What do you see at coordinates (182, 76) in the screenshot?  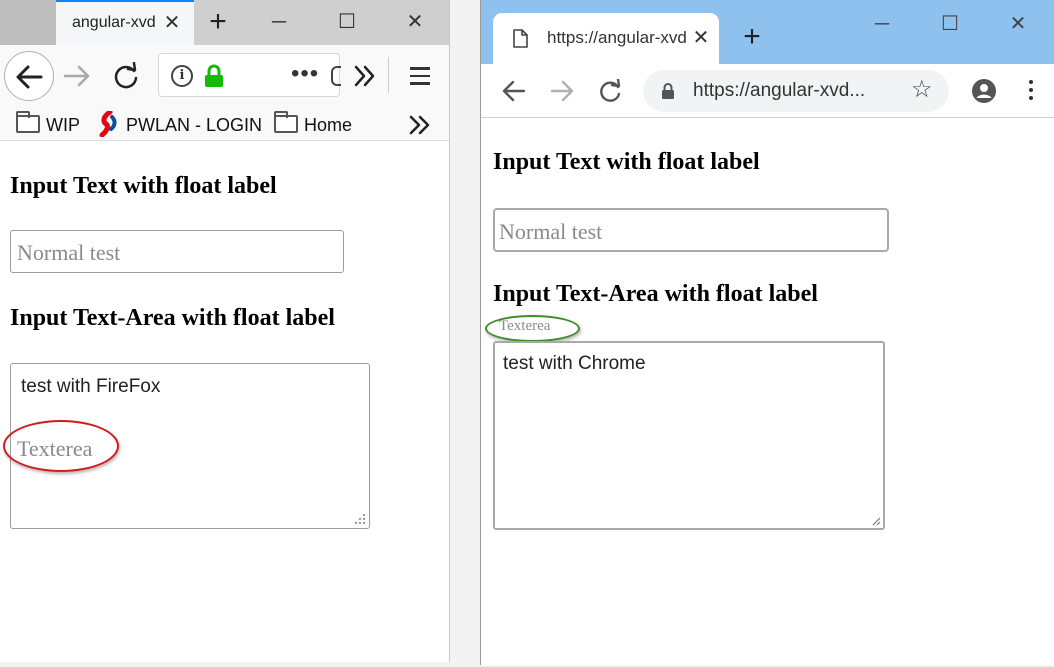 I see `site-info-icon: i` at bounding box center [182, 76].